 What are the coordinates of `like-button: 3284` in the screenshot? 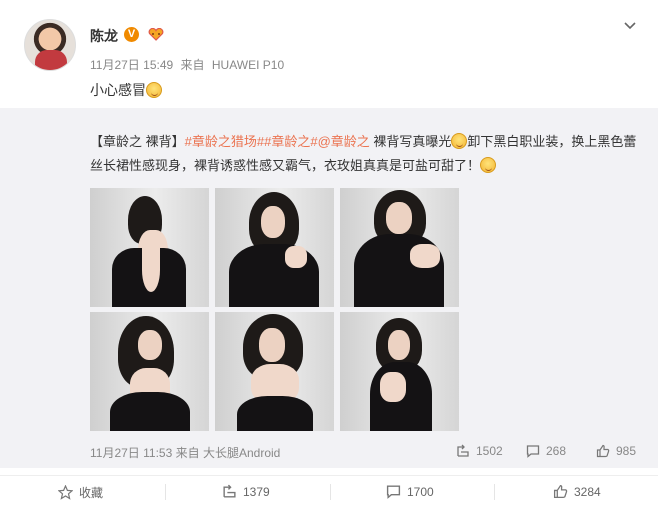 It's located at (577, 491).